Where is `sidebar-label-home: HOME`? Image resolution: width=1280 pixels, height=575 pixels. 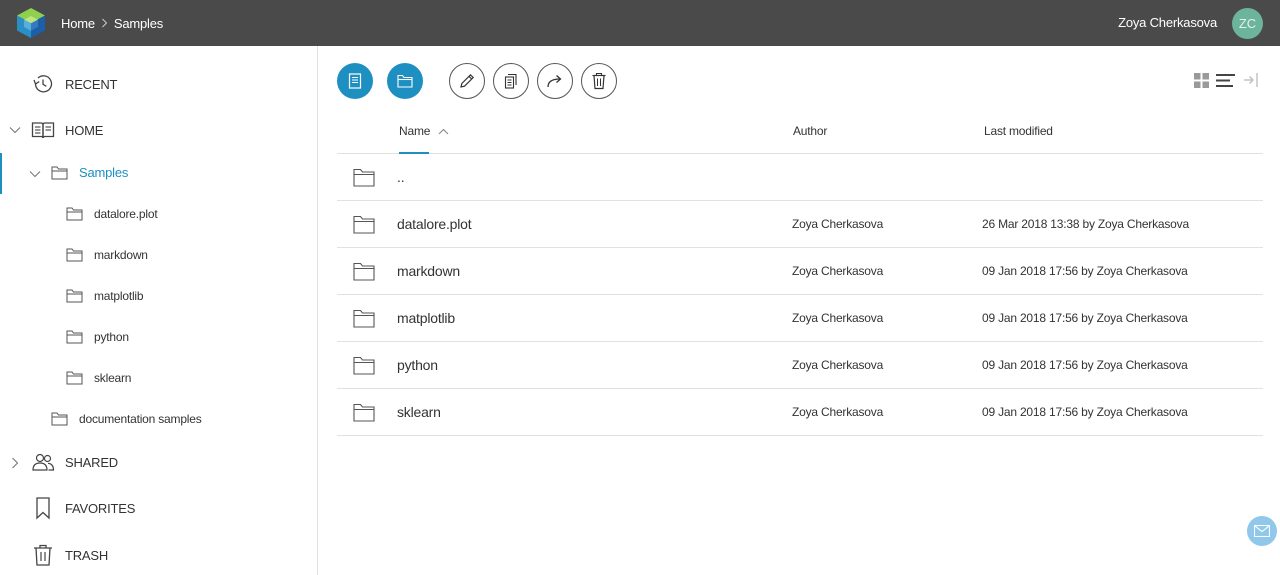 sidebar-label-home: HOME is located at coordinates (84, 130).